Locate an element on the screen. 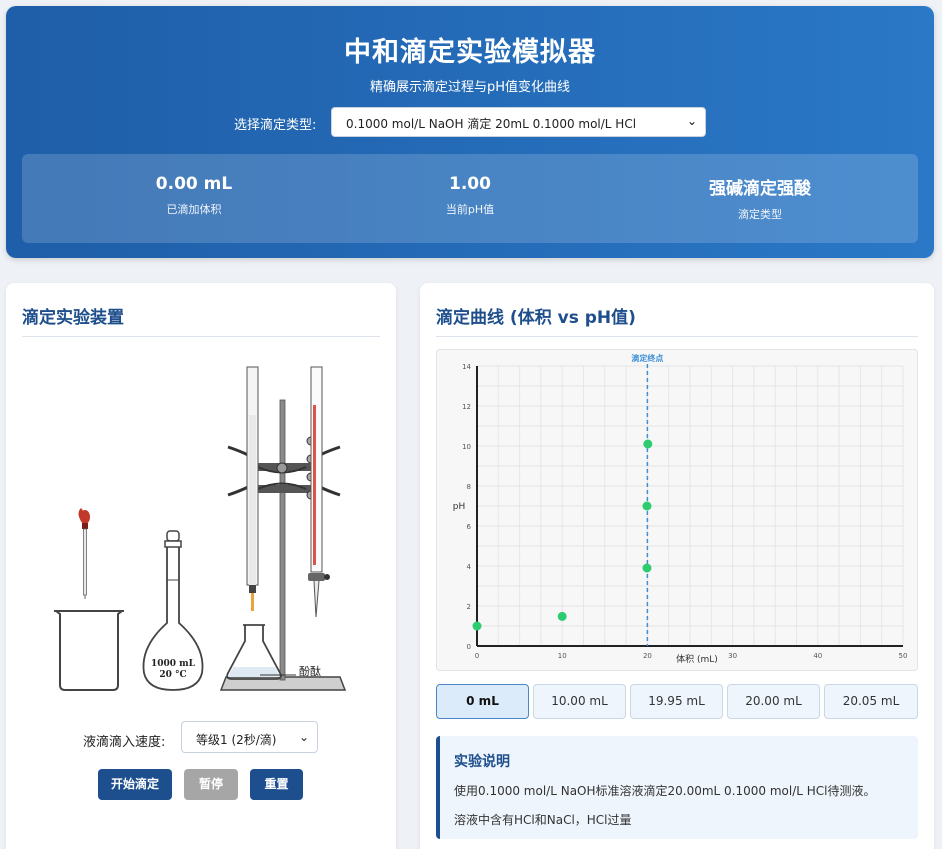  y-tick-label: 0 is located at coordinates (469, 647).